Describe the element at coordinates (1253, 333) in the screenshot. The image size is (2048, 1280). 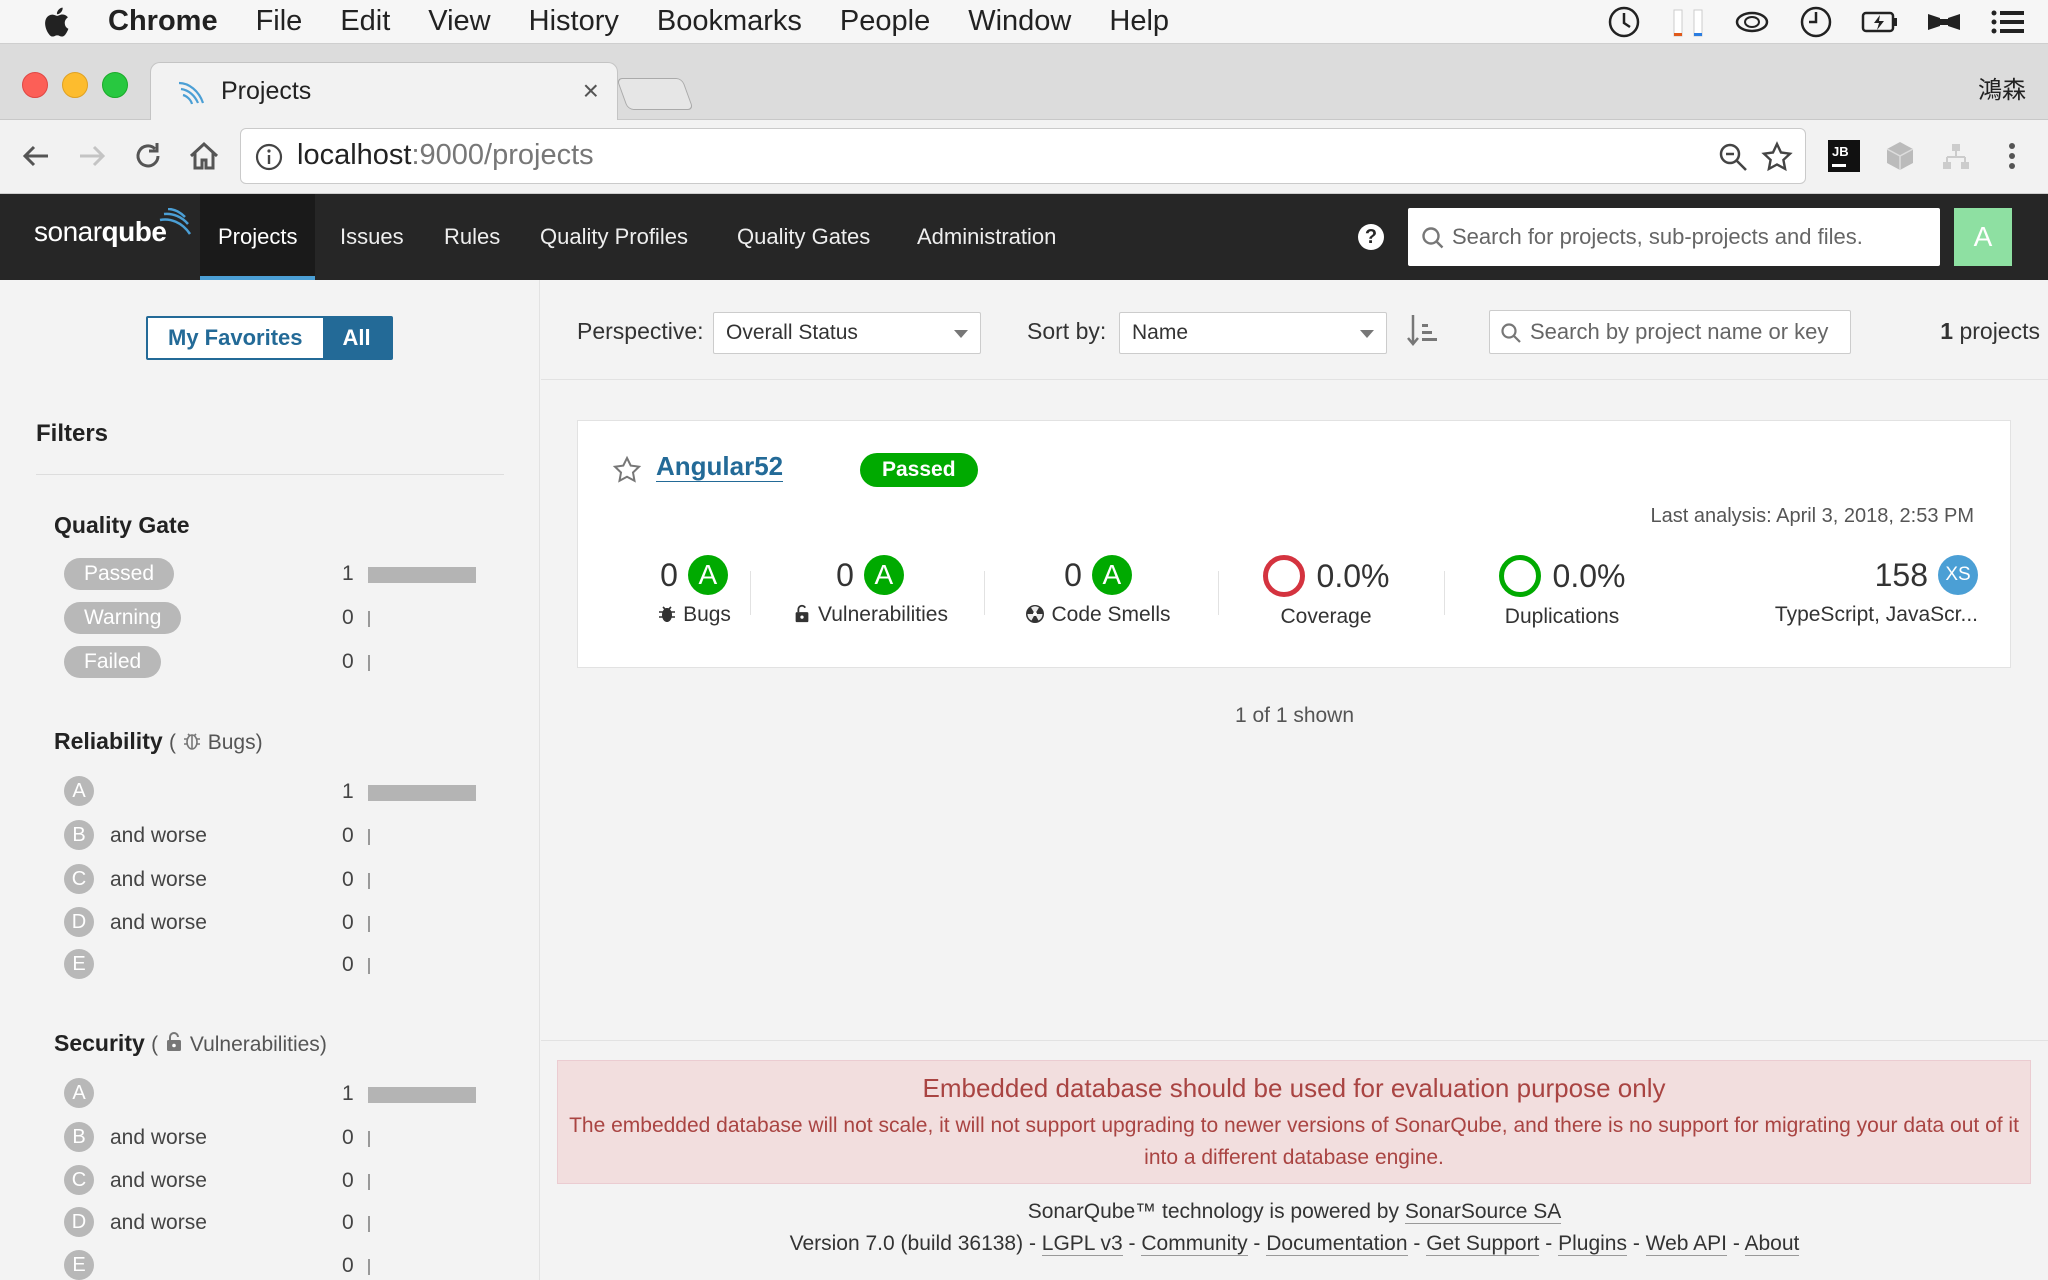
I see `sort-select: Name` at that location.